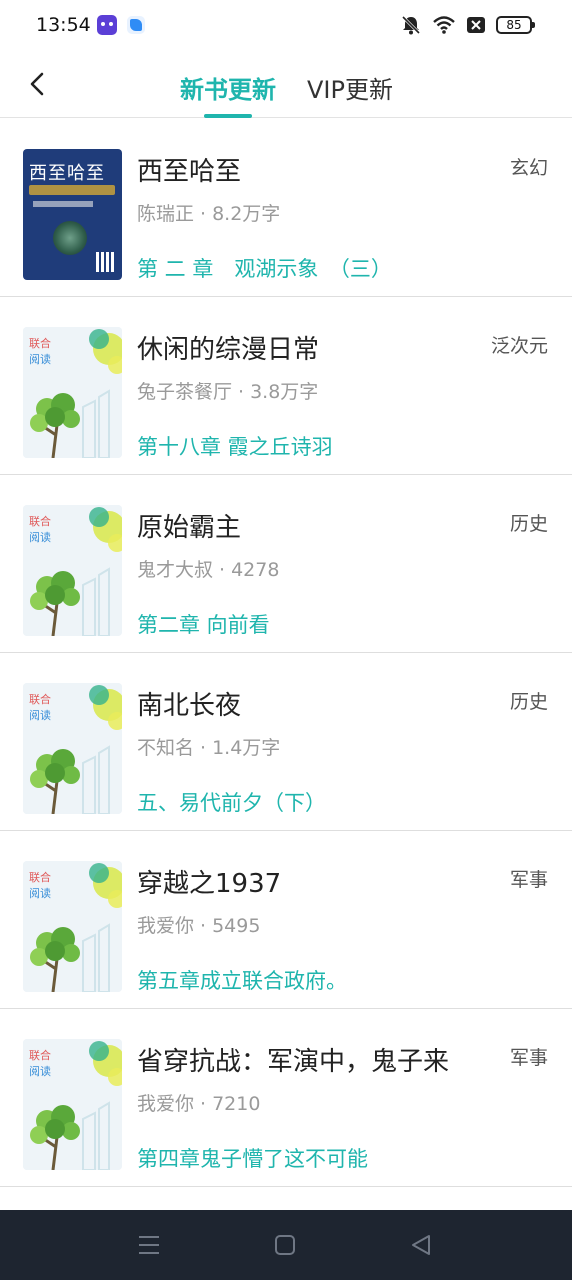 This screenshot has width=572, height=1280. What do you see at coordinates (528, 168) in the screenshot?
I see `book-genre: 玄幻` at bounding box center [528, 168].